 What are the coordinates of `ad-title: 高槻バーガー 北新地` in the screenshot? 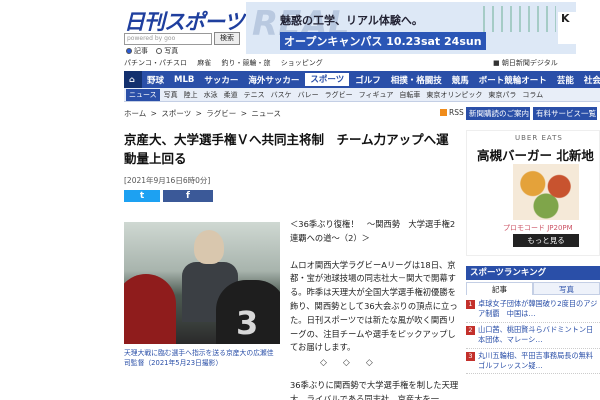 It's located at (535, 155).